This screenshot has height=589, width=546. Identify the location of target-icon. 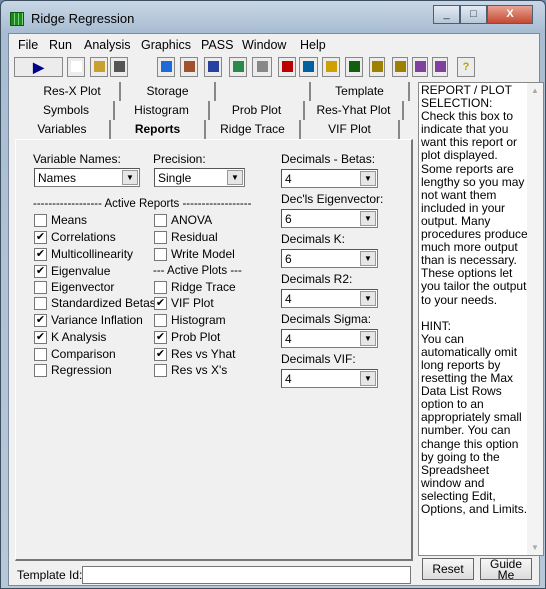
(166, 67).